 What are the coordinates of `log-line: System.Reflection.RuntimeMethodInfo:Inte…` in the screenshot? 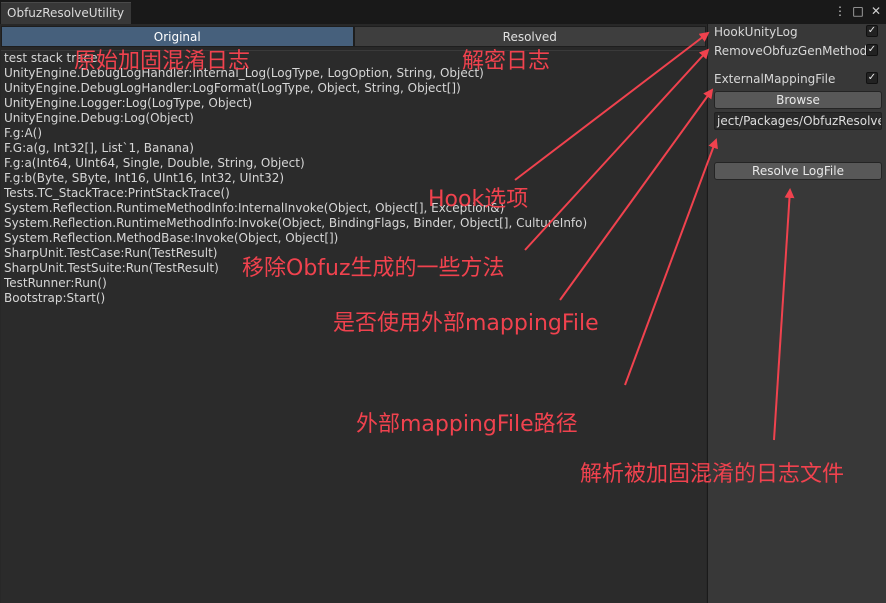 It's located at (254, 208).